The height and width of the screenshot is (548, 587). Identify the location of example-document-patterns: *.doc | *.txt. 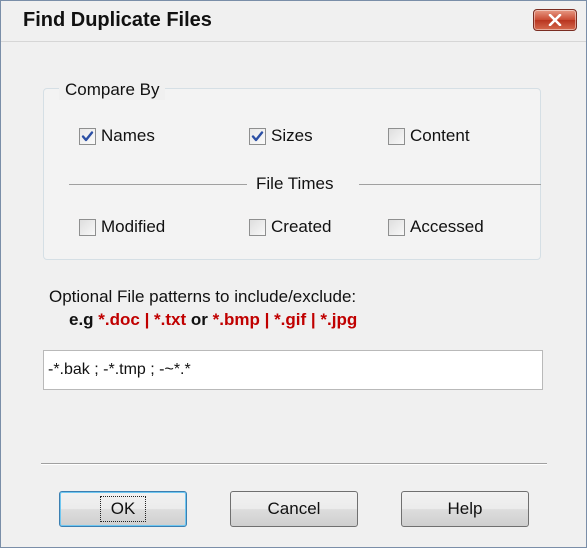
(142, 319).